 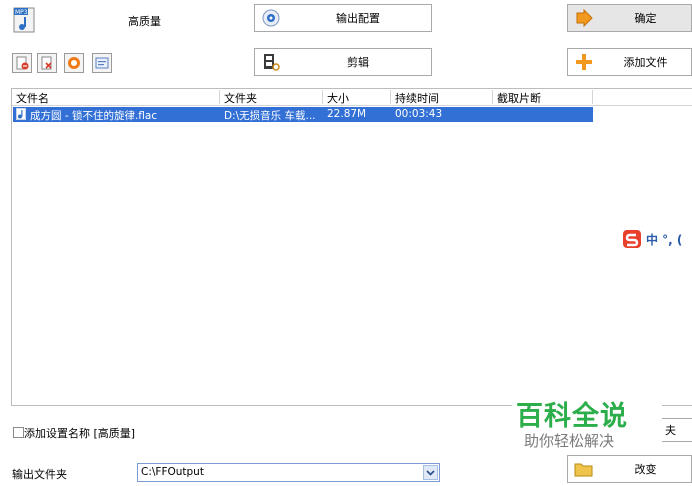 I want to click on play-button, so click(x=74, y=63).